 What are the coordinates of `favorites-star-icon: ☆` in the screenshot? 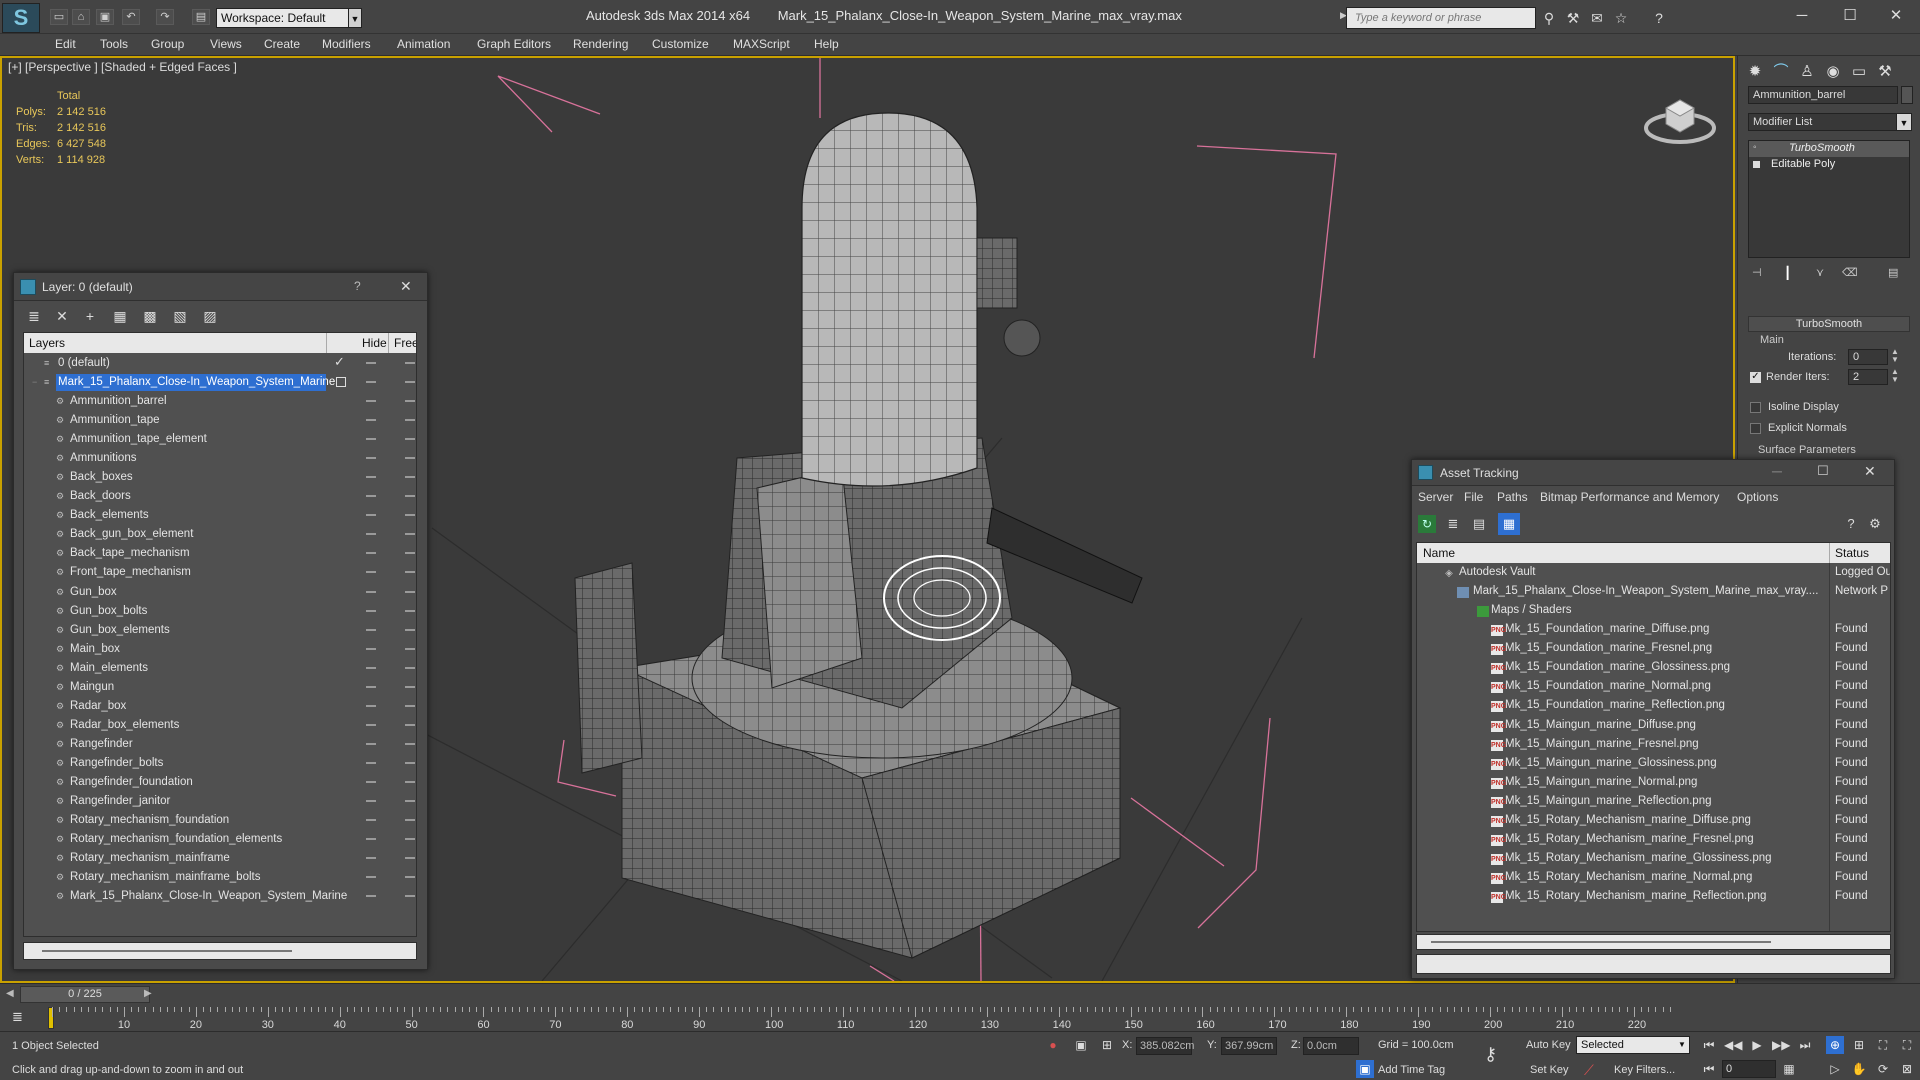 It's located at (1621, 18).